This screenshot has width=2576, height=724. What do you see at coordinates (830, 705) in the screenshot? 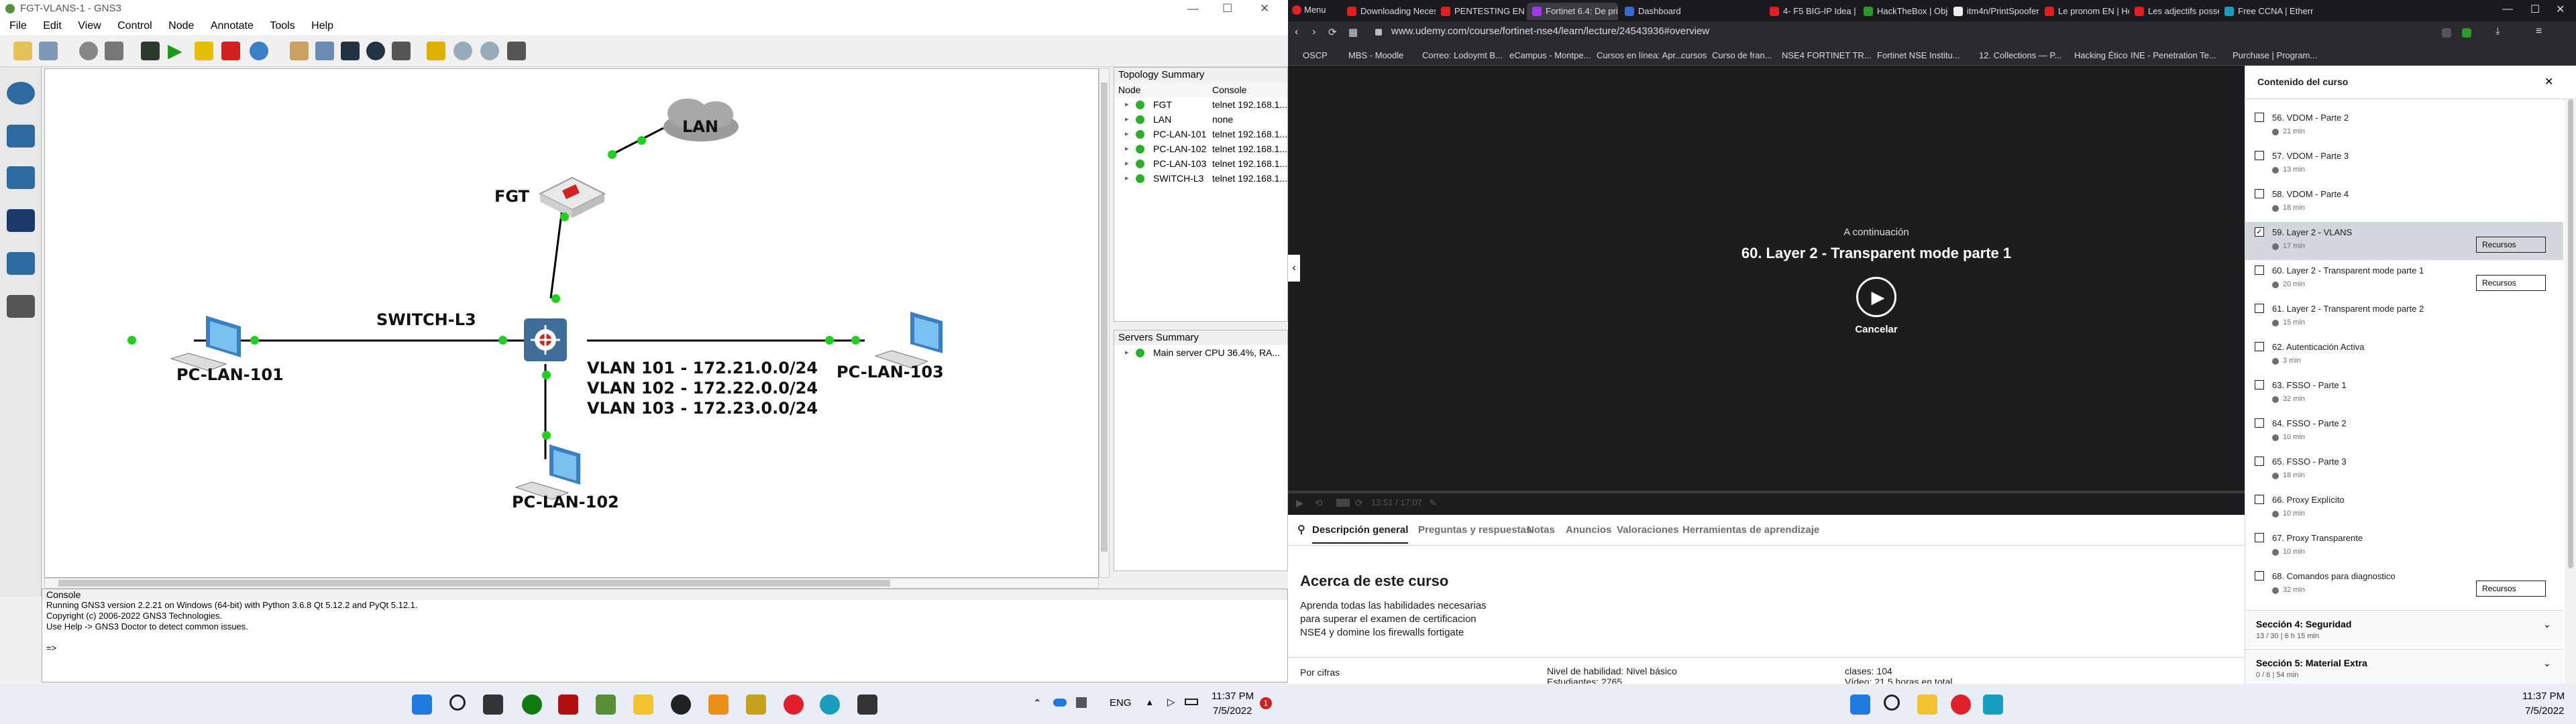
I see `edge-icon` at bounding box center [830, 705].